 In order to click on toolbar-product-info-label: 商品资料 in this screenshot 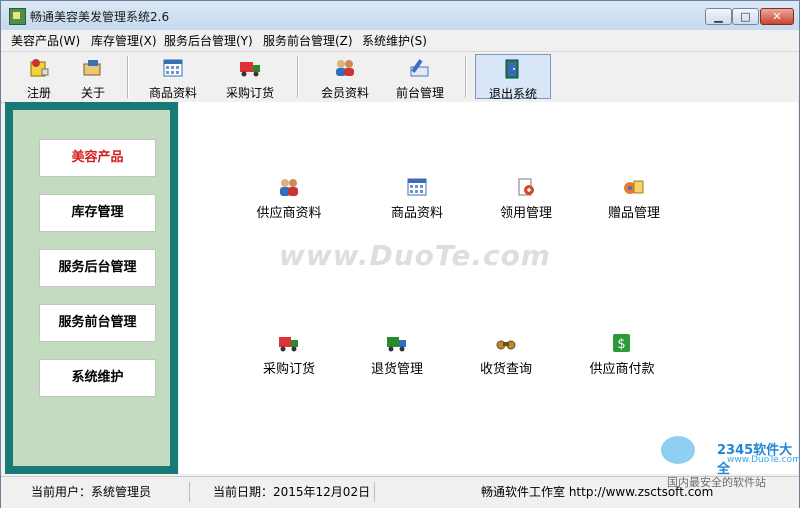, I will do `click(172, 93)`.